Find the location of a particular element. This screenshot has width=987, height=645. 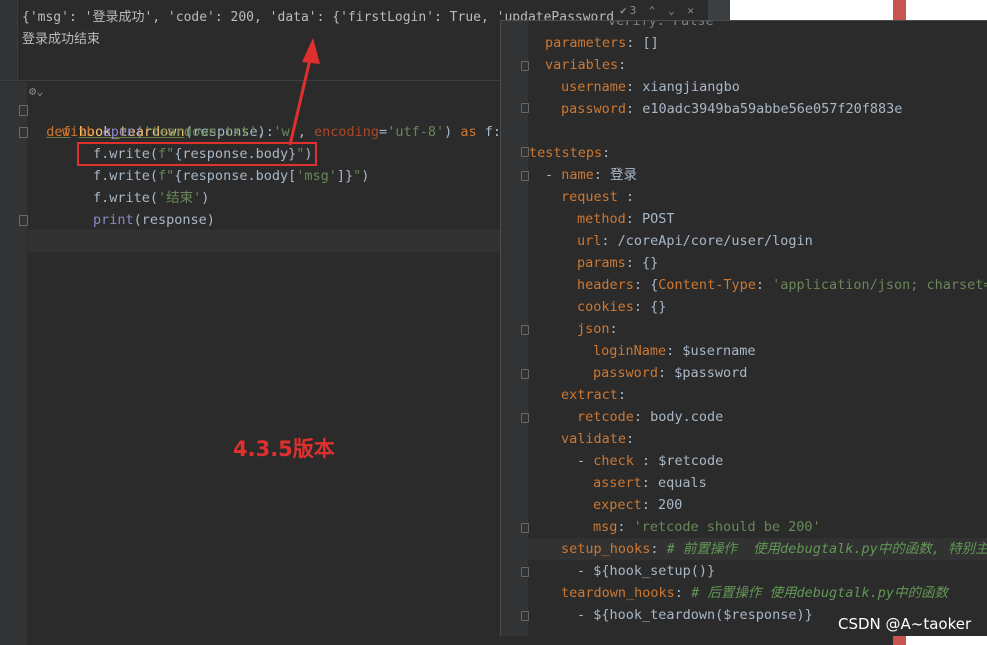

yaml-key: Content-Type is located at coordinates (707, 285).